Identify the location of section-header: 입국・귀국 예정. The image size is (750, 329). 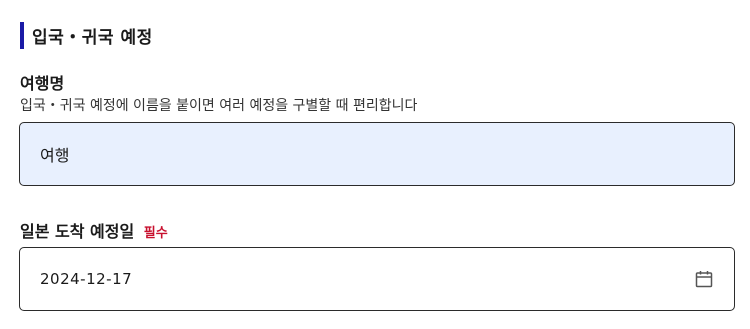
(86, 35).